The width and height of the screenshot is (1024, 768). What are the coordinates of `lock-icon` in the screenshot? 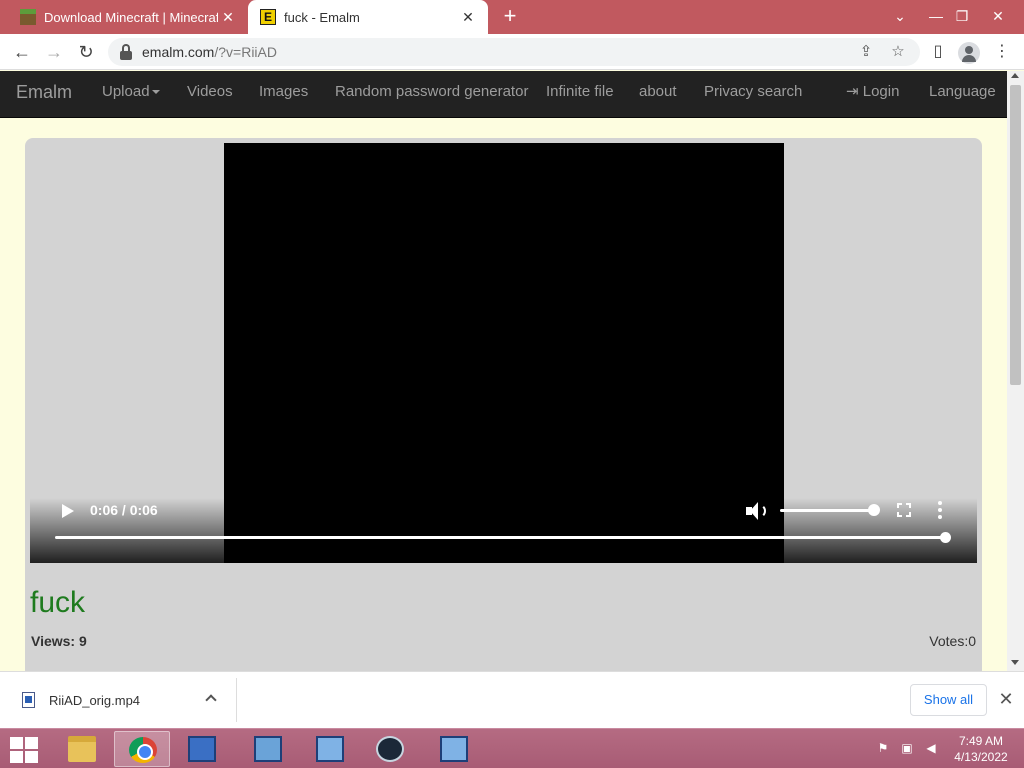 It's located at (126, 52).